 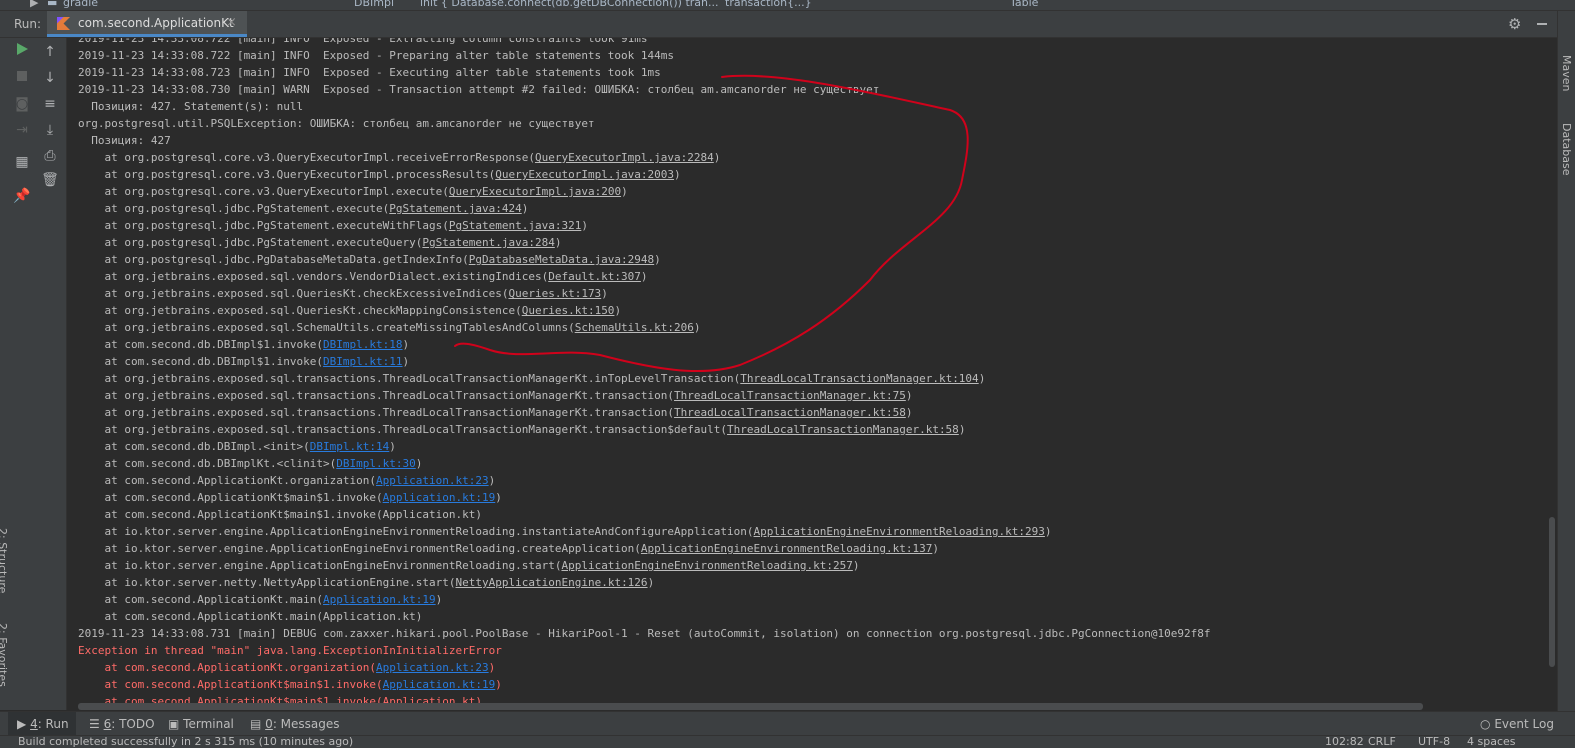 What do you see at coordinates (535, 191) in the screenshot?
I see `source-link: QueryExecutorImpl.java:200` at bounding box center [535, 191].